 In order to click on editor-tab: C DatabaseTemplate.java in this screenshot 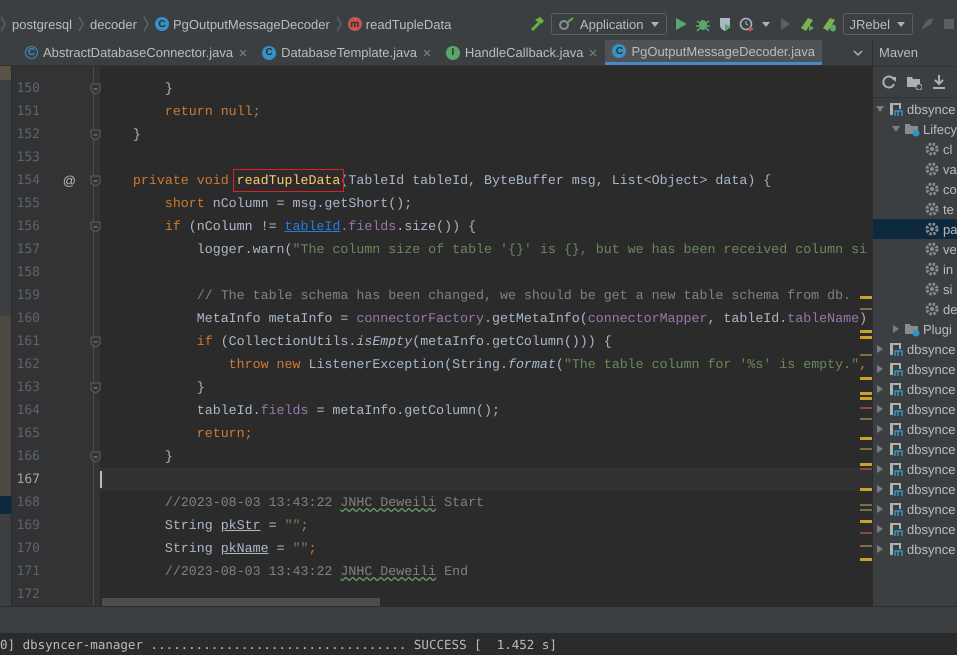, I will do `click(347, 52)`.